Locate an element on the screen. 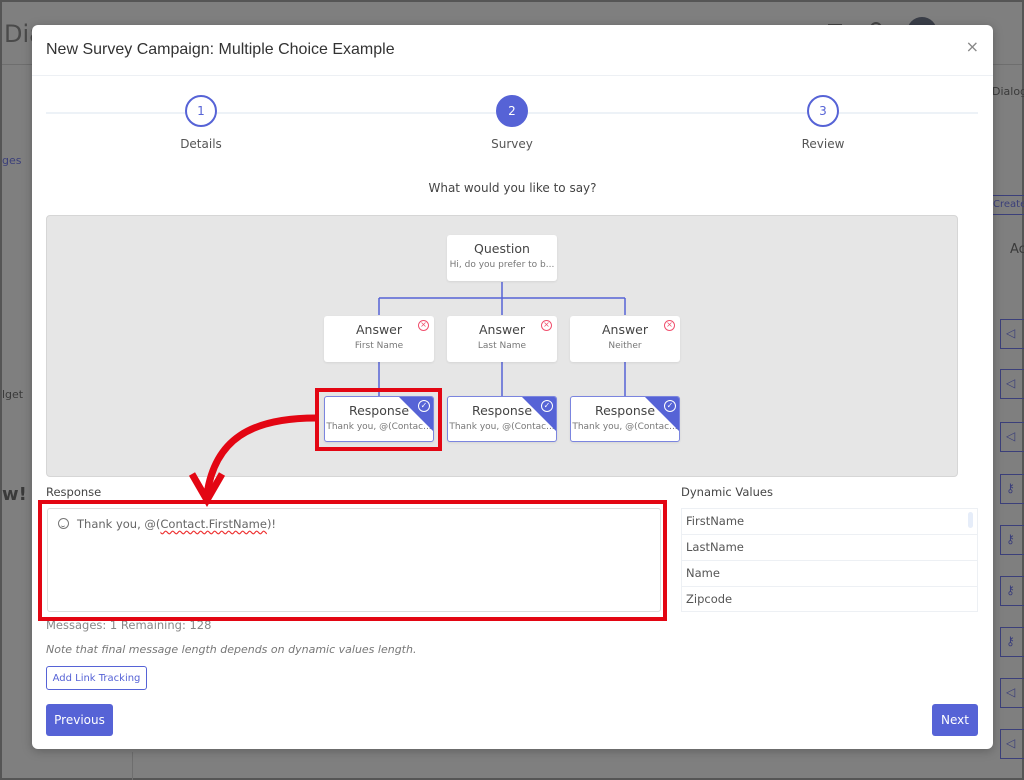 Image resolution: width=1024 pixels, height=780 pixels. answer-node: Answer First Name × is located at coordinates (379, 339).